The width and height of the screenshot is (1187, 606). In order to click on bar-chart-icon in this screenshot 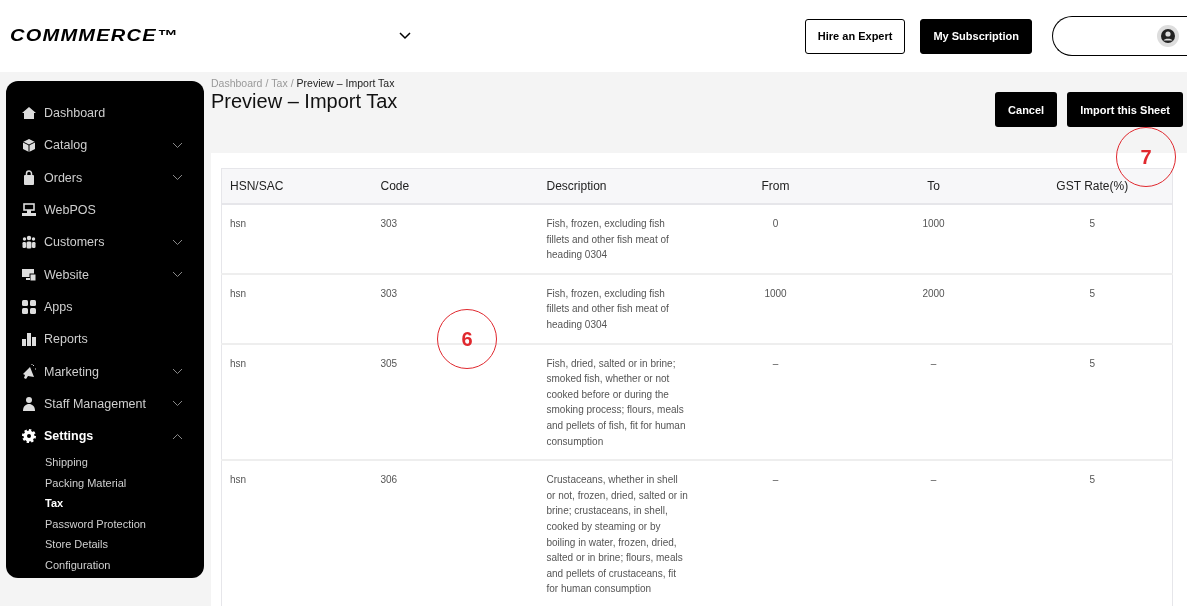, I will do `click(29, 339)`.